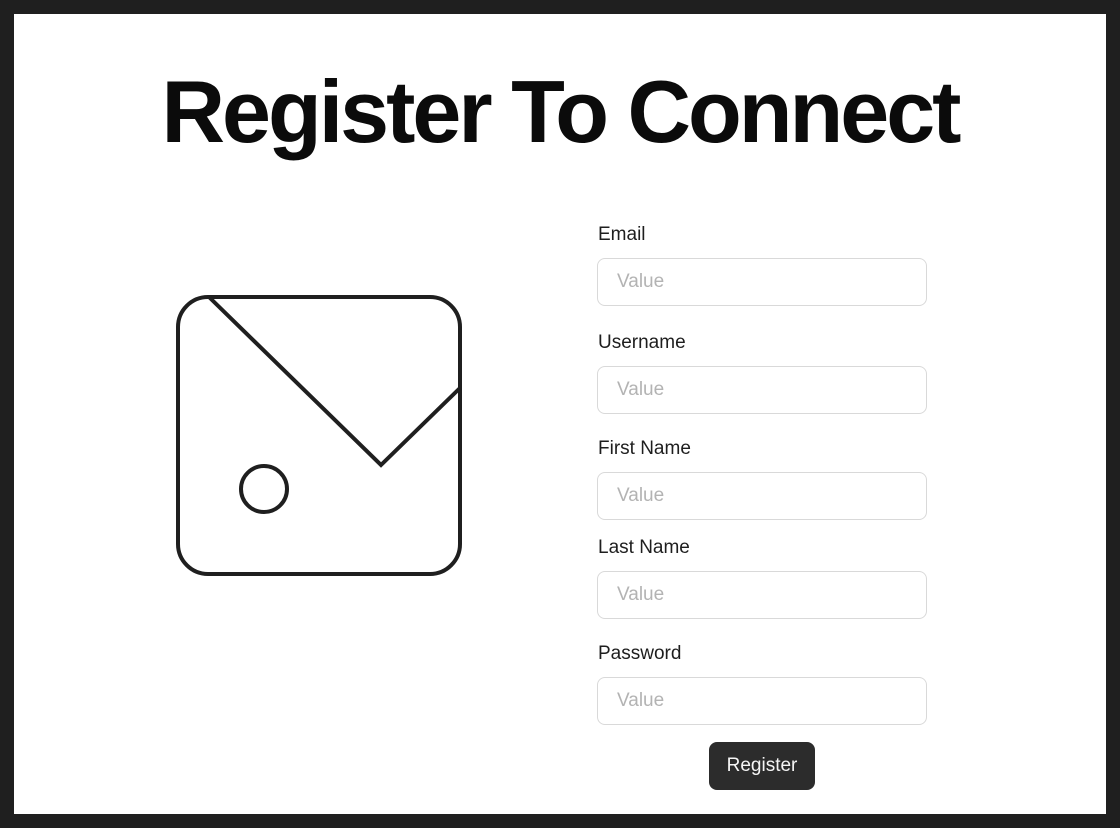 The image size is (1120, 828). What do you see at coordinates (762, 390) in the screenshot?
I see `username-field` at bounding box center [762, 390].